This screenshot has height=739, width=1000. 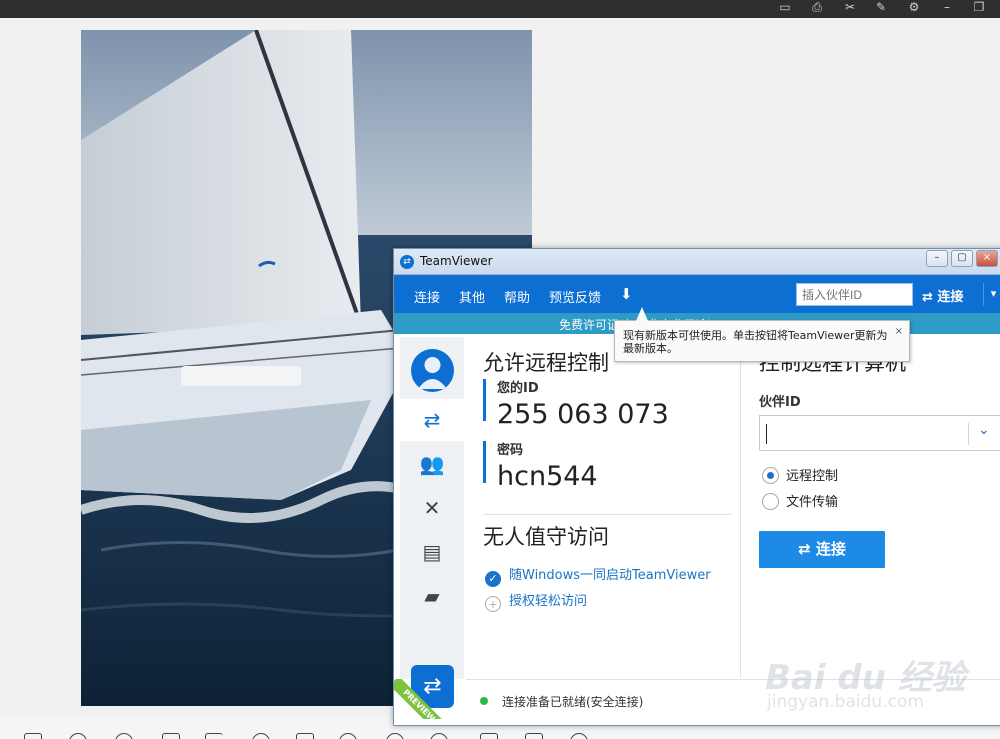 I want to click on sidebar: ⇄ 👥 ✕ ▤ ▰ ⇄, so click(x=432, y=522).